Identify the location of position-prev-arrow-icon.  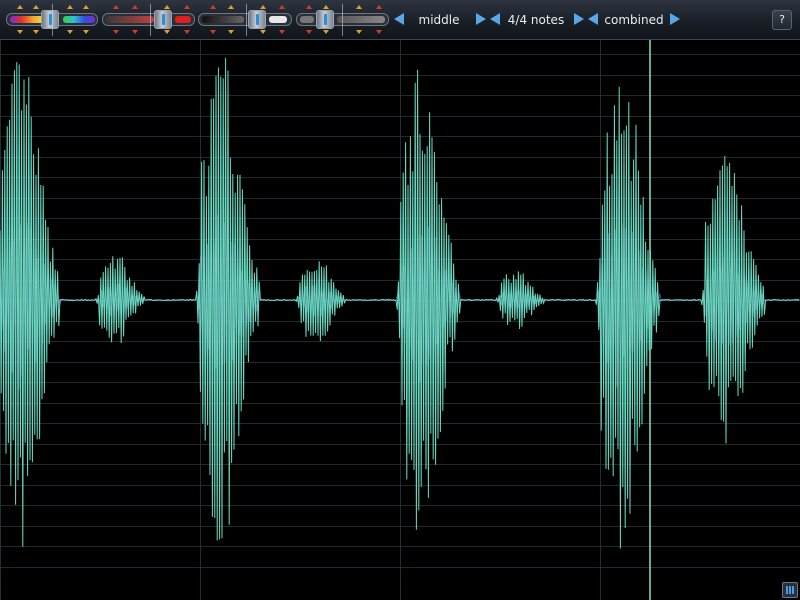
(399, 19).